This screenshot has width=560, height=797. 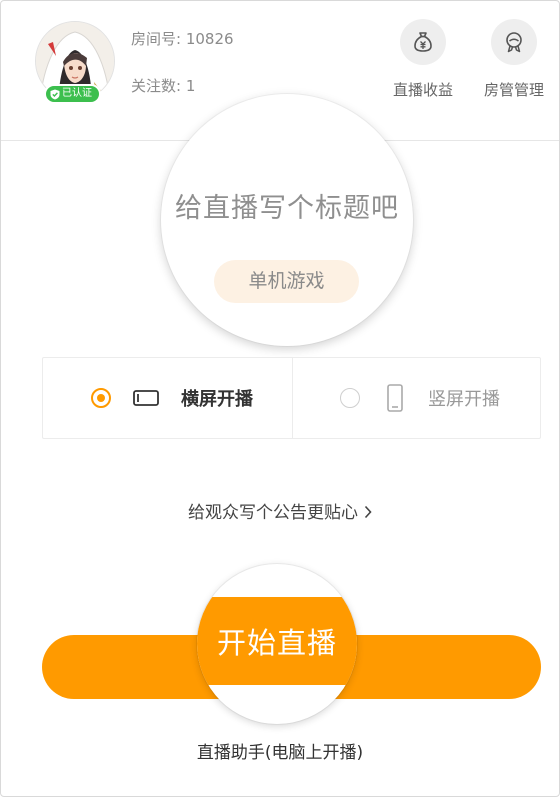 I want to click on verified-badge: 已认证, so click(x=72, y=94).